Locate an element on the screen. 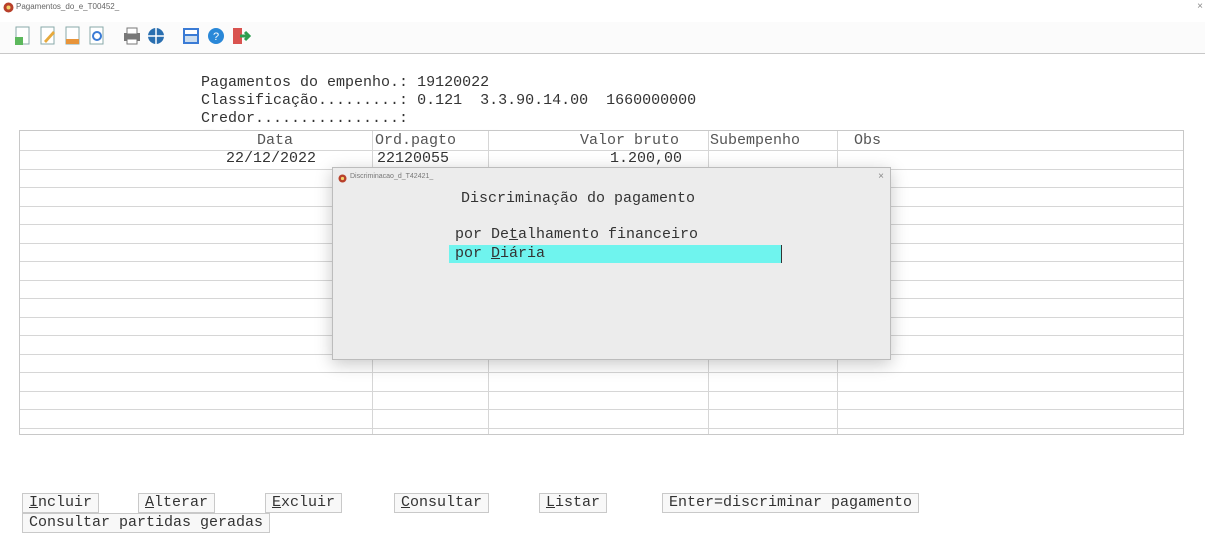 The height and width of the screenshot is (533, 1205). accelerator-key: t is located at coordinates (514, 234).